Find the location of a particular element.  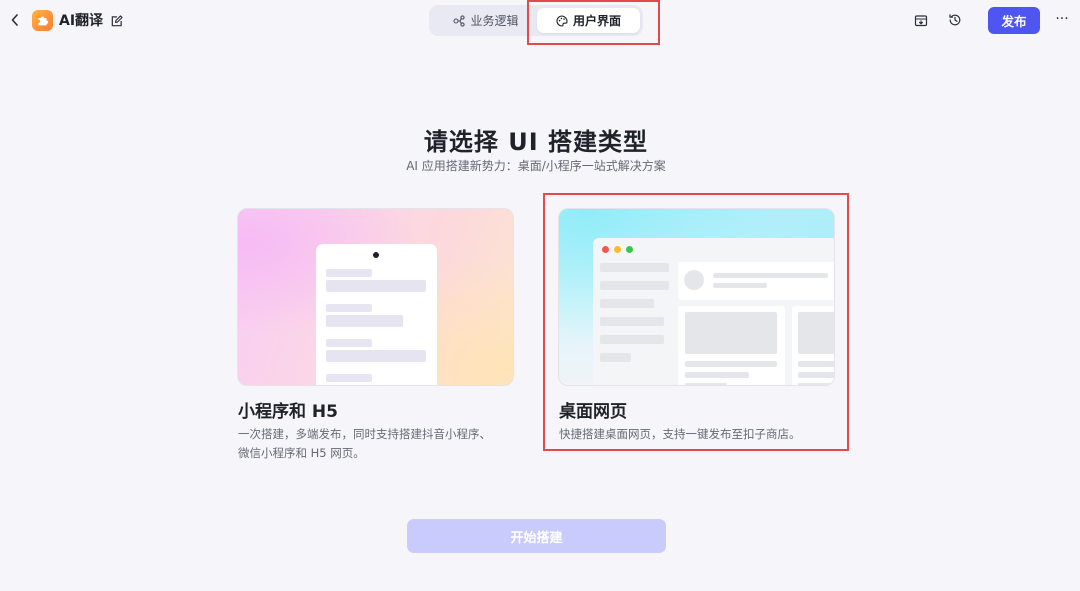

puzzle-icon is located at coordinates (43, 21).